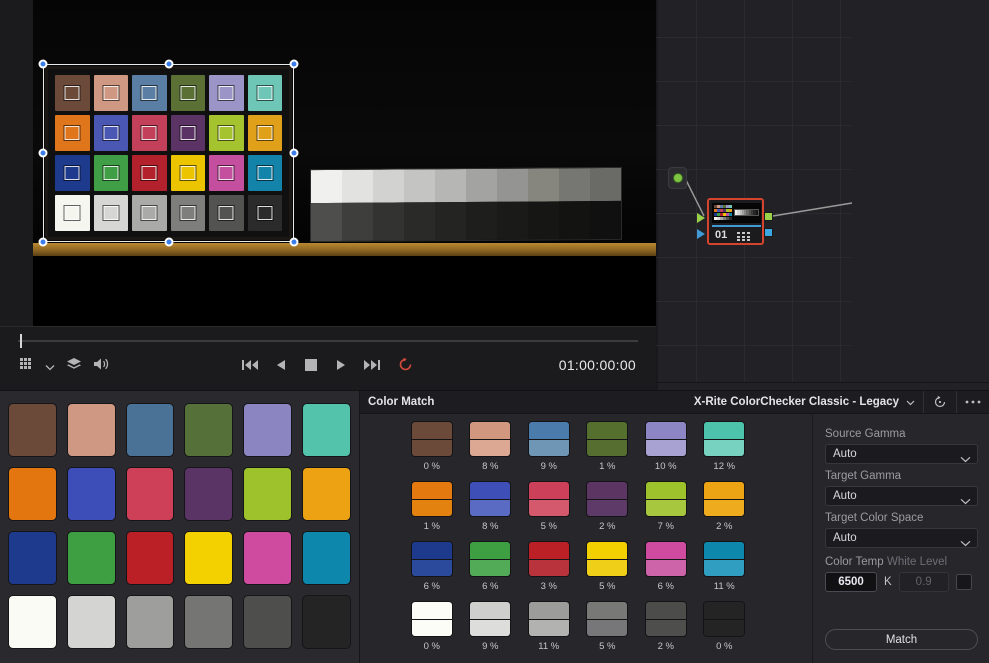 The height and width of the screenshot is (663, 989). I want to click on selection-handle-bottom-left, so click(43, 242).